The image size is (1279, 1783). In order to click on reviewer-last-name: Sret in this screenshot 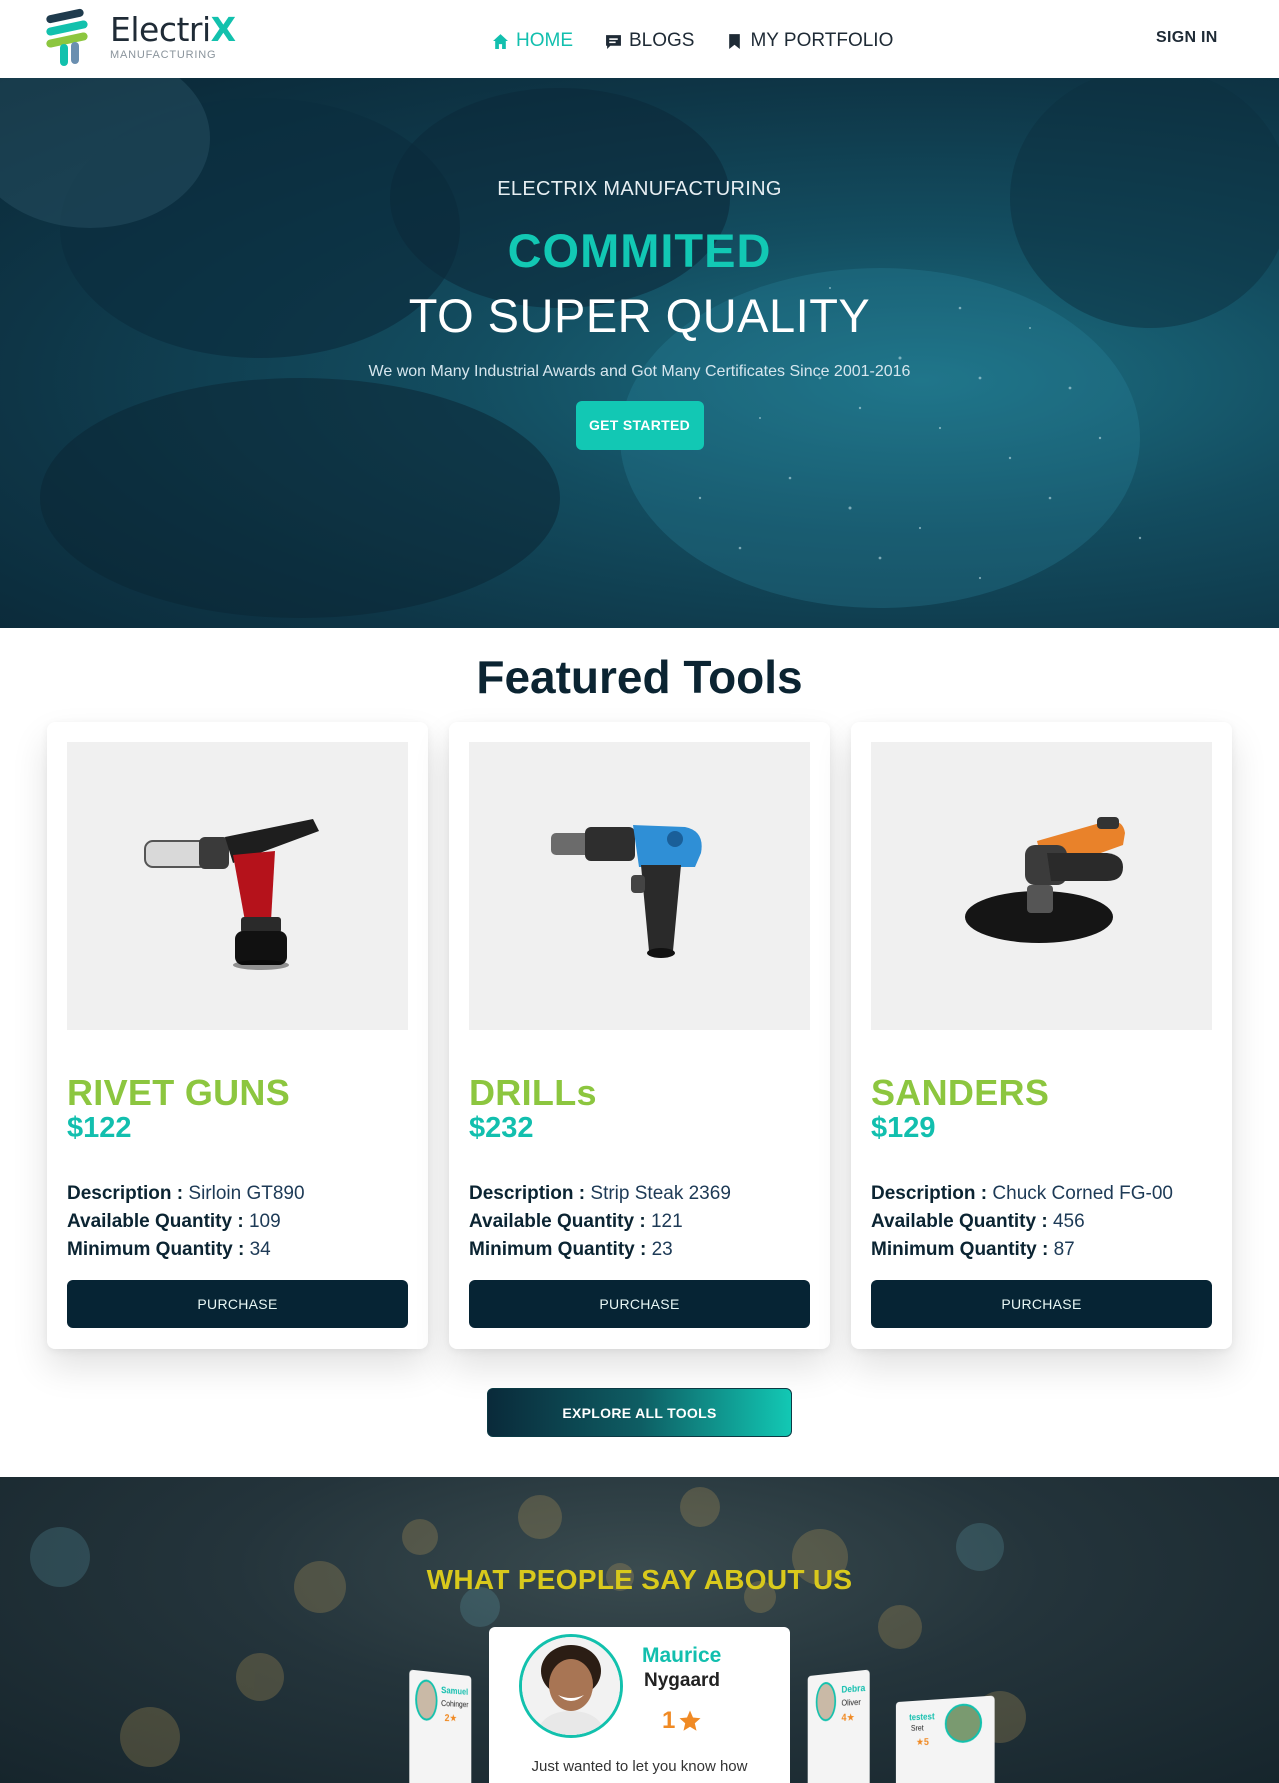, I will do `click(917, 1728)`.